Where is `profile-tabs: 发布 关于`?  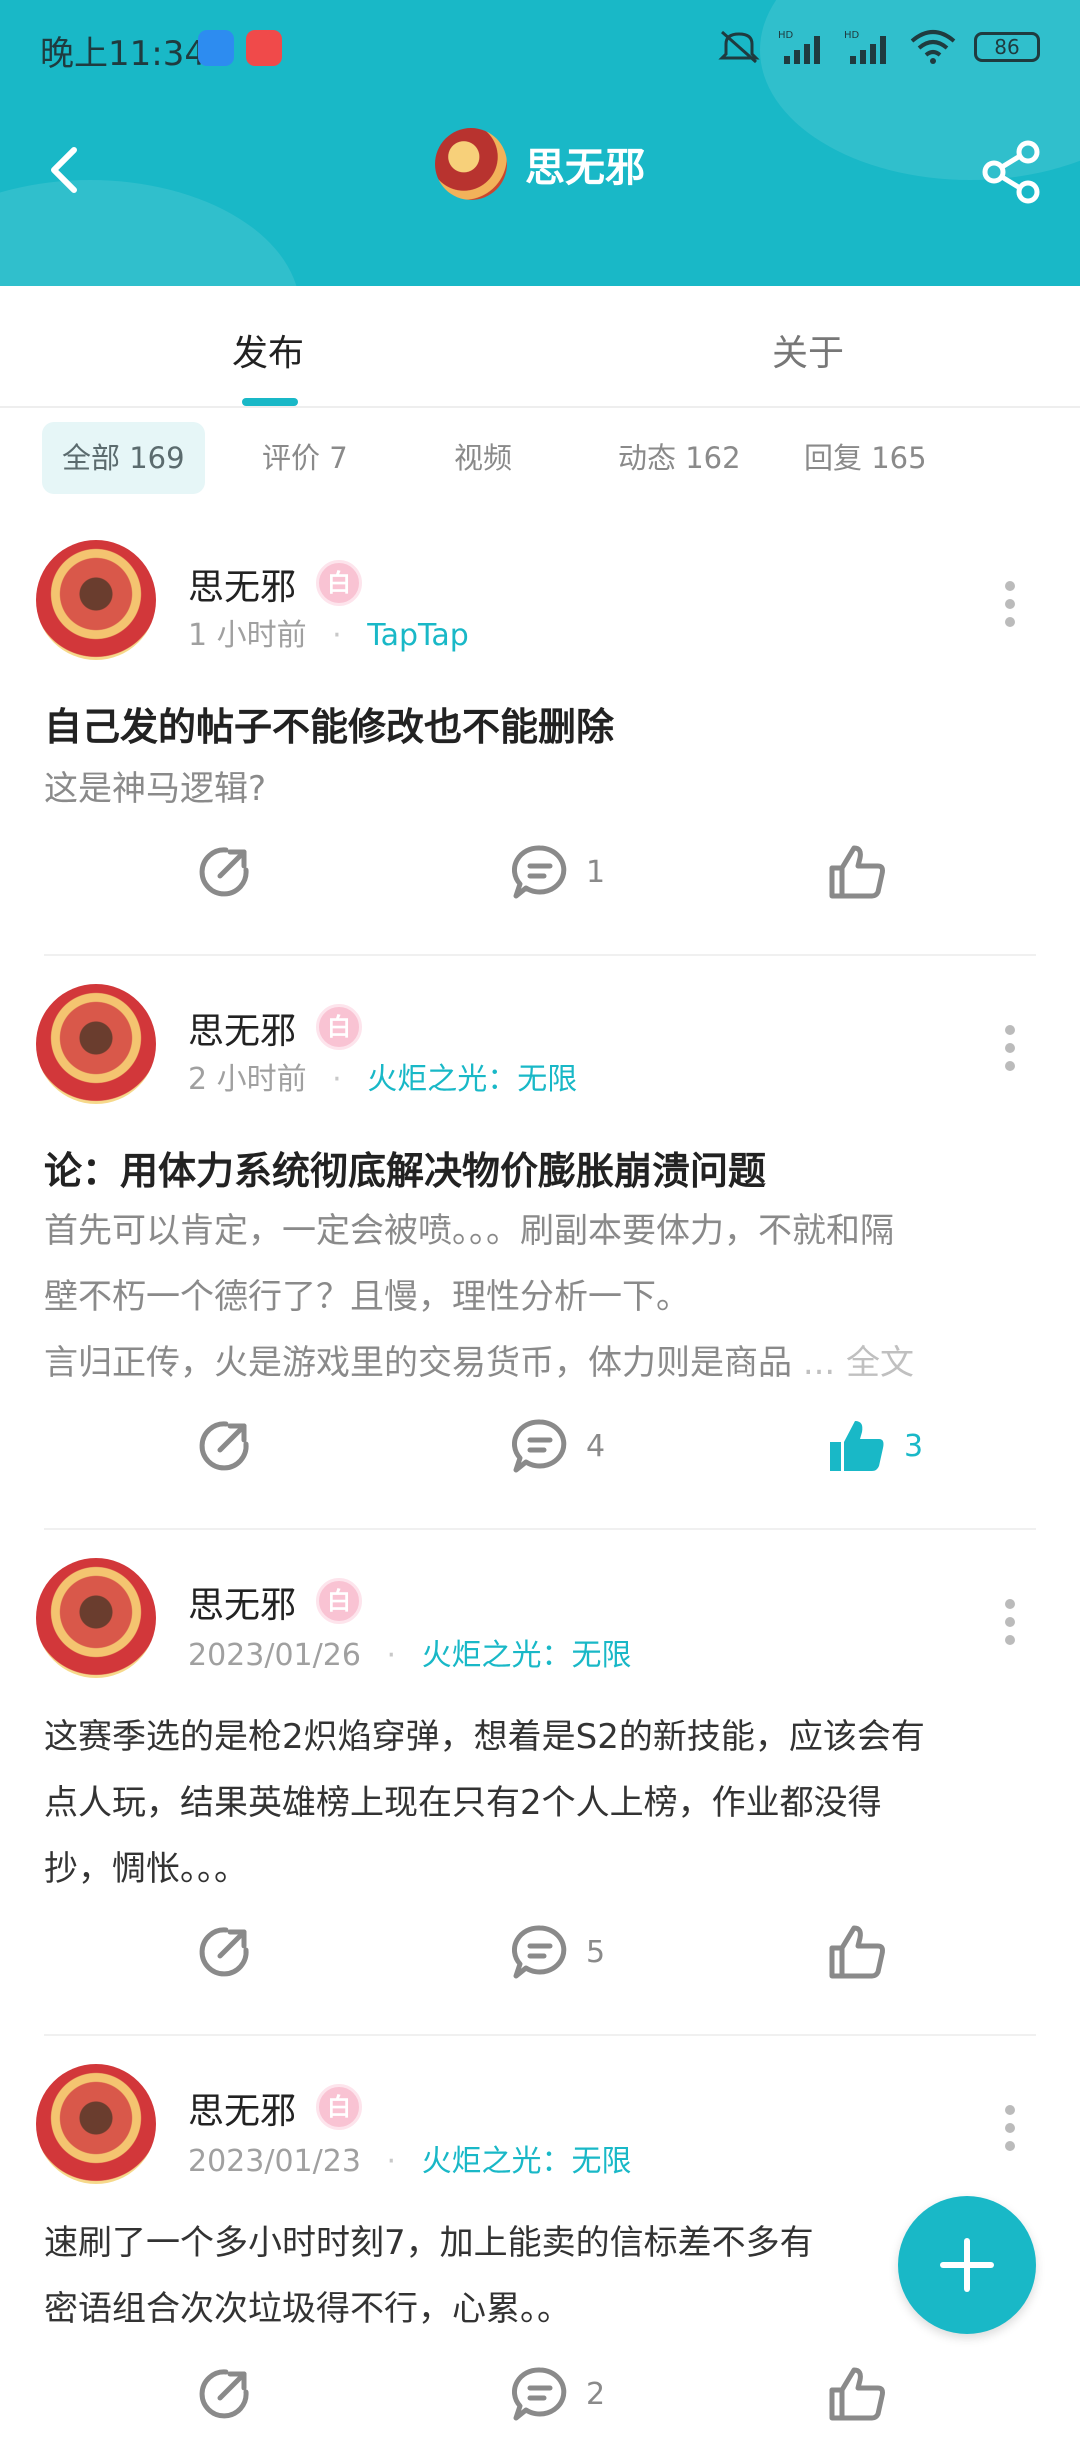 profile-tabs: 发布 关于 is located at coordinates (540, 347).